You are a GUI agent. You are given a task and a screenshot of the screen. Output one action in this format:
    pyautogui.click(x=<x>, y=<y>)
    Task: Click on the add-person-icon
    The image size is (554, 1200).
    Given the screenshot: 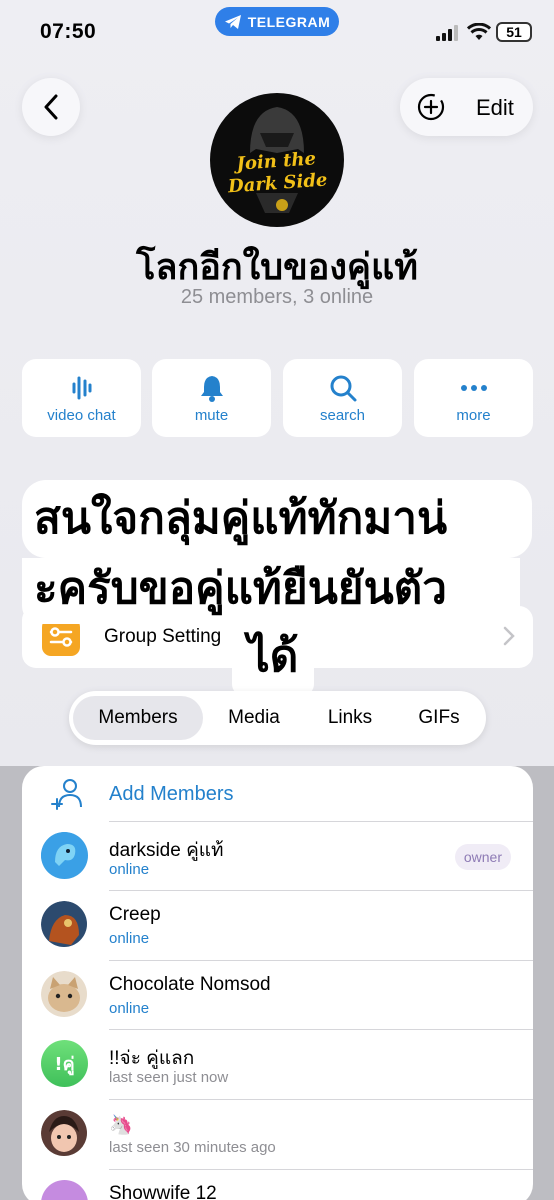 What is the action you would take?
    pyautogui.click(x=66, y=794)
    